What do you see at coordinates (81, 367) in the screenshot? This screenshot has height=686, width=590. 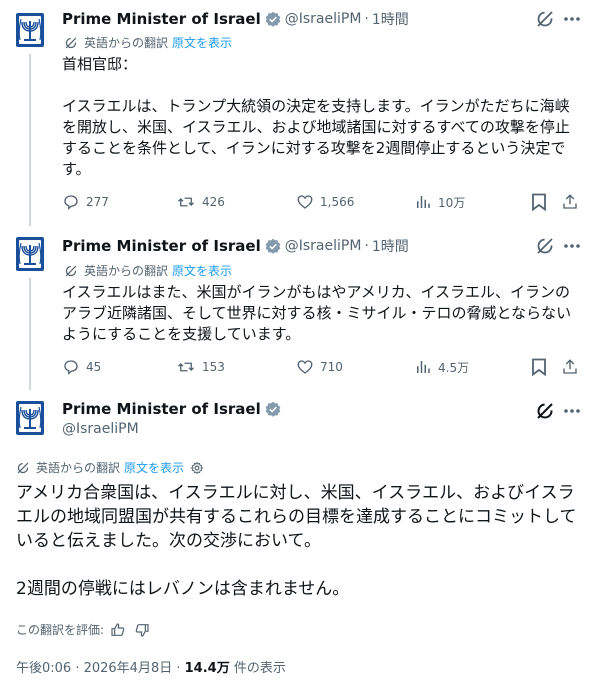 I see `reply-button: 45` at bounding box center [81, 367].